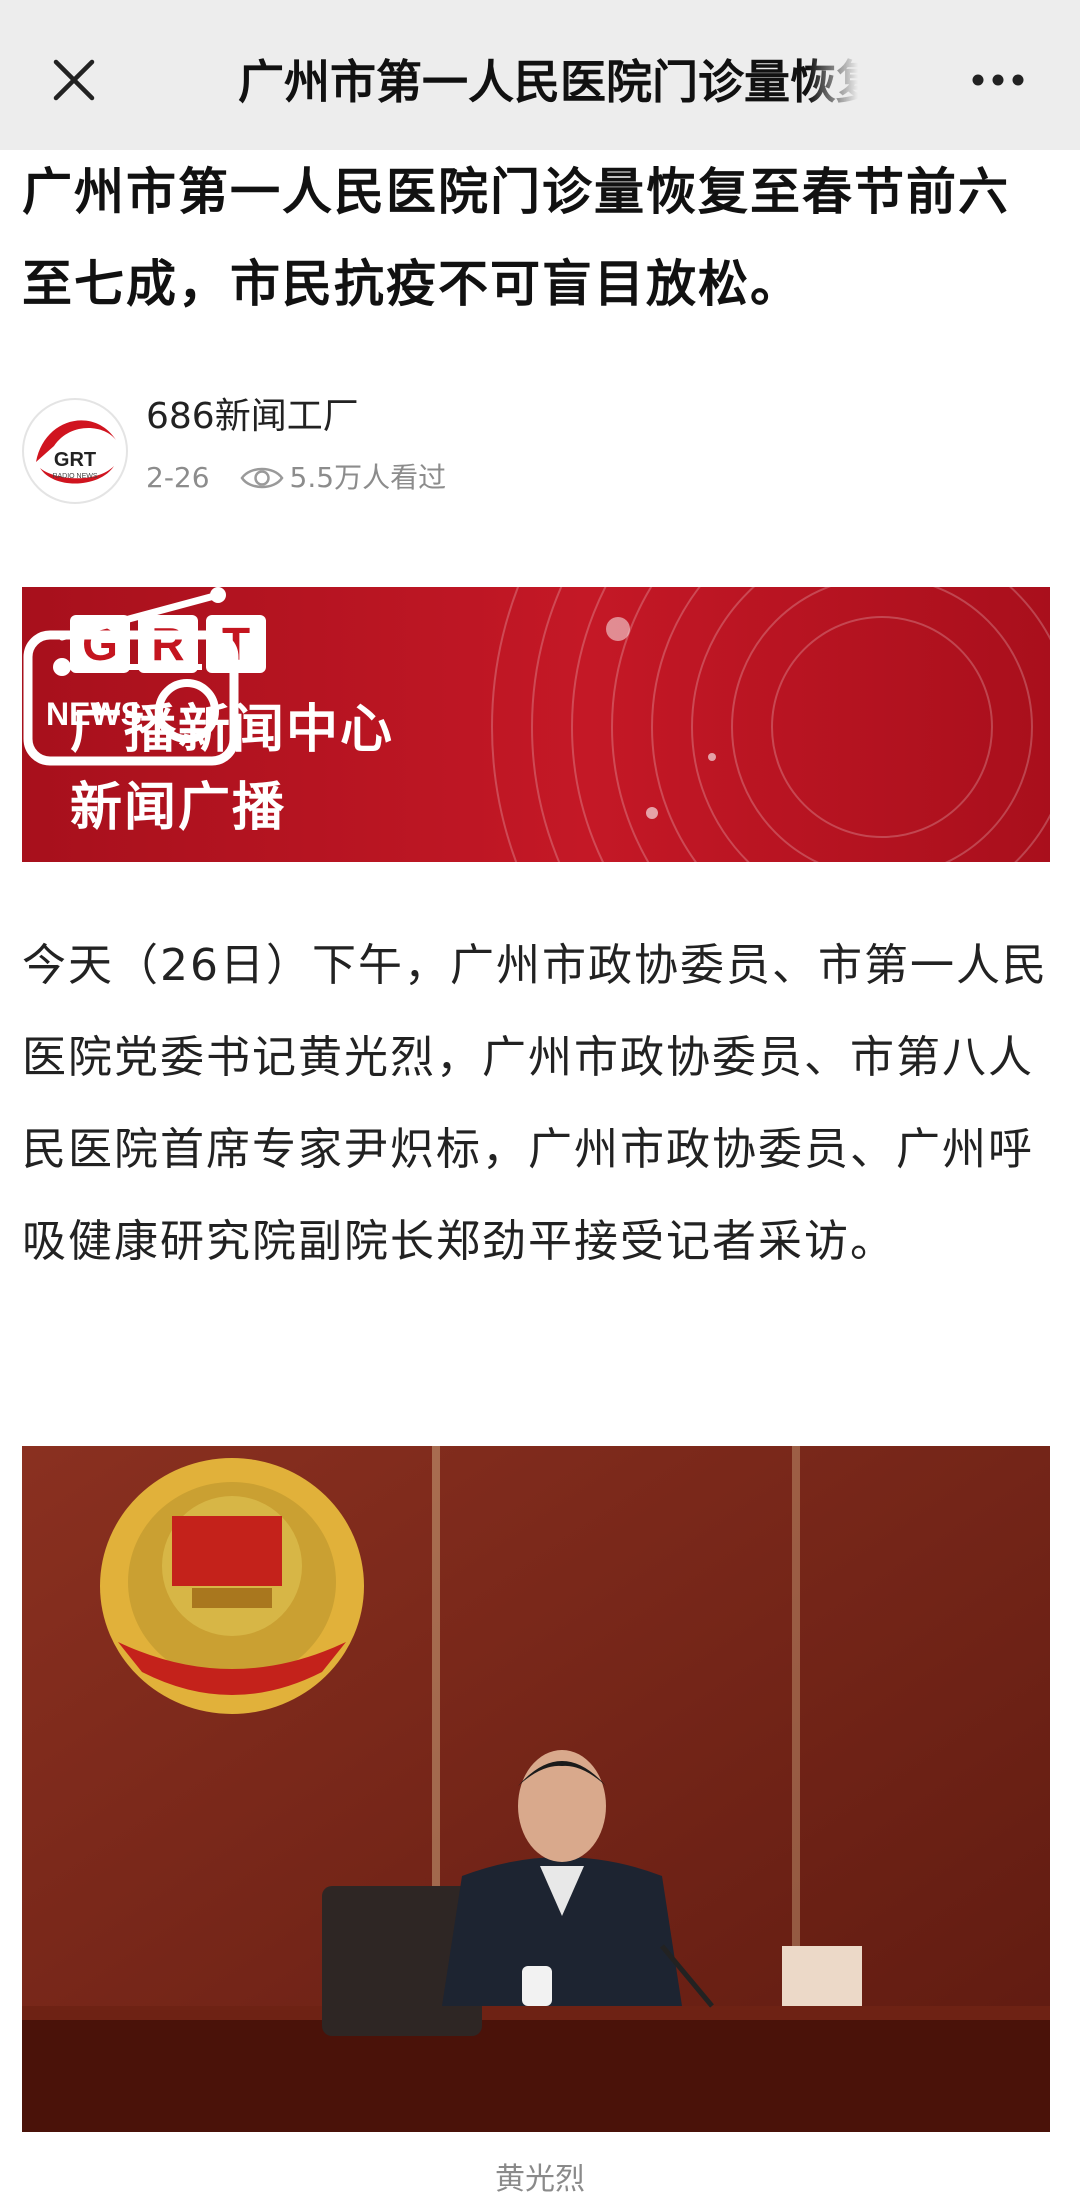 This screenshot has width=1080, height=2207. I want to click on news-label: NEWS, so click(94, 714).